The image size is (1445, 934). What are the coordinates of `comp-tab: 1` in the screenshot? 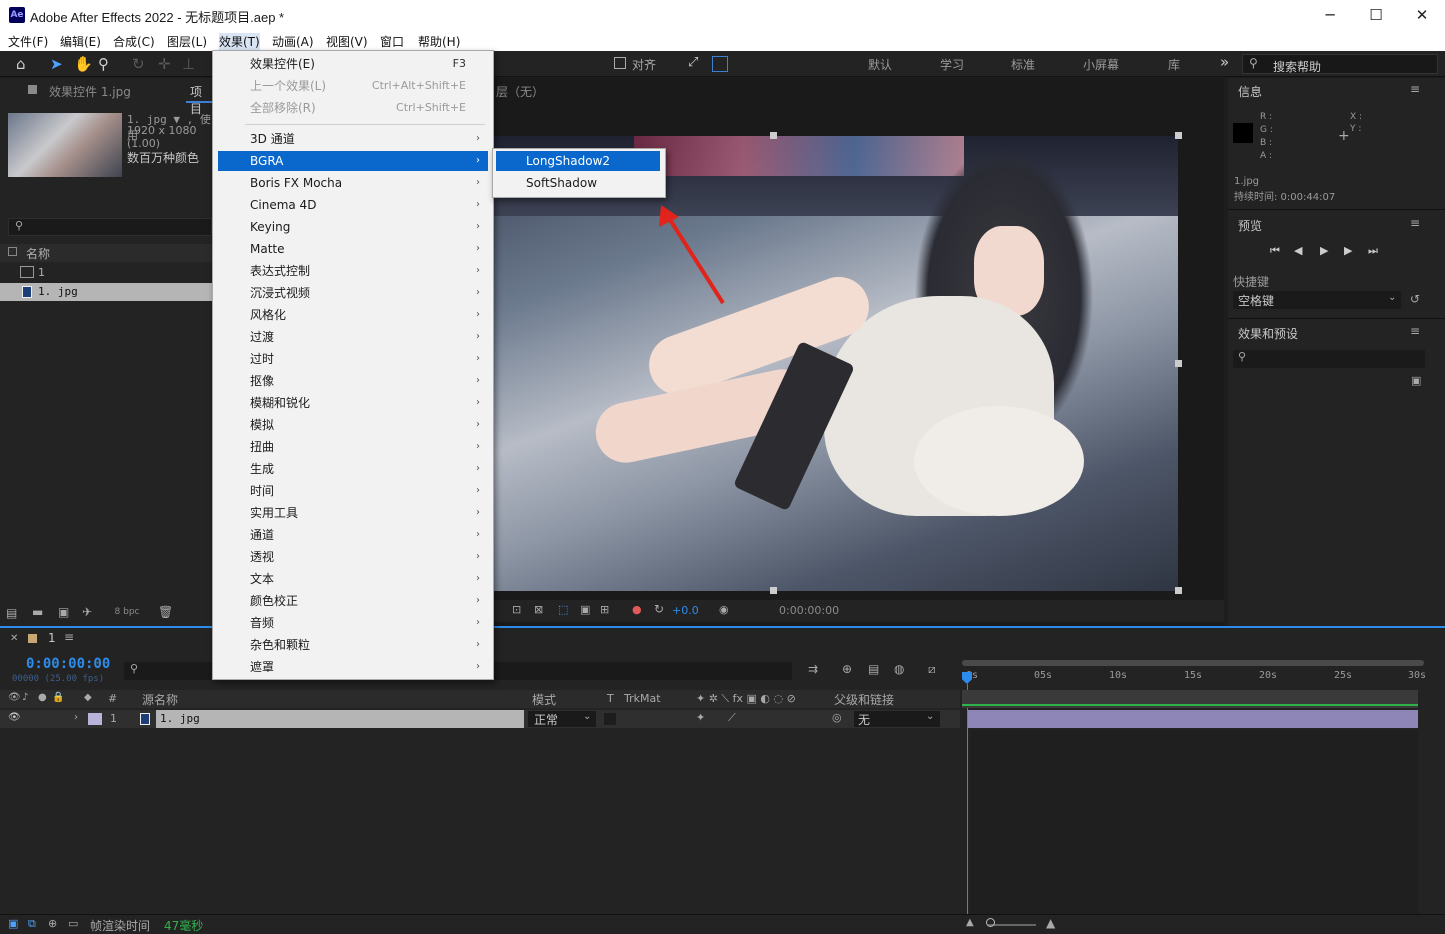 It's located at (52, 638).